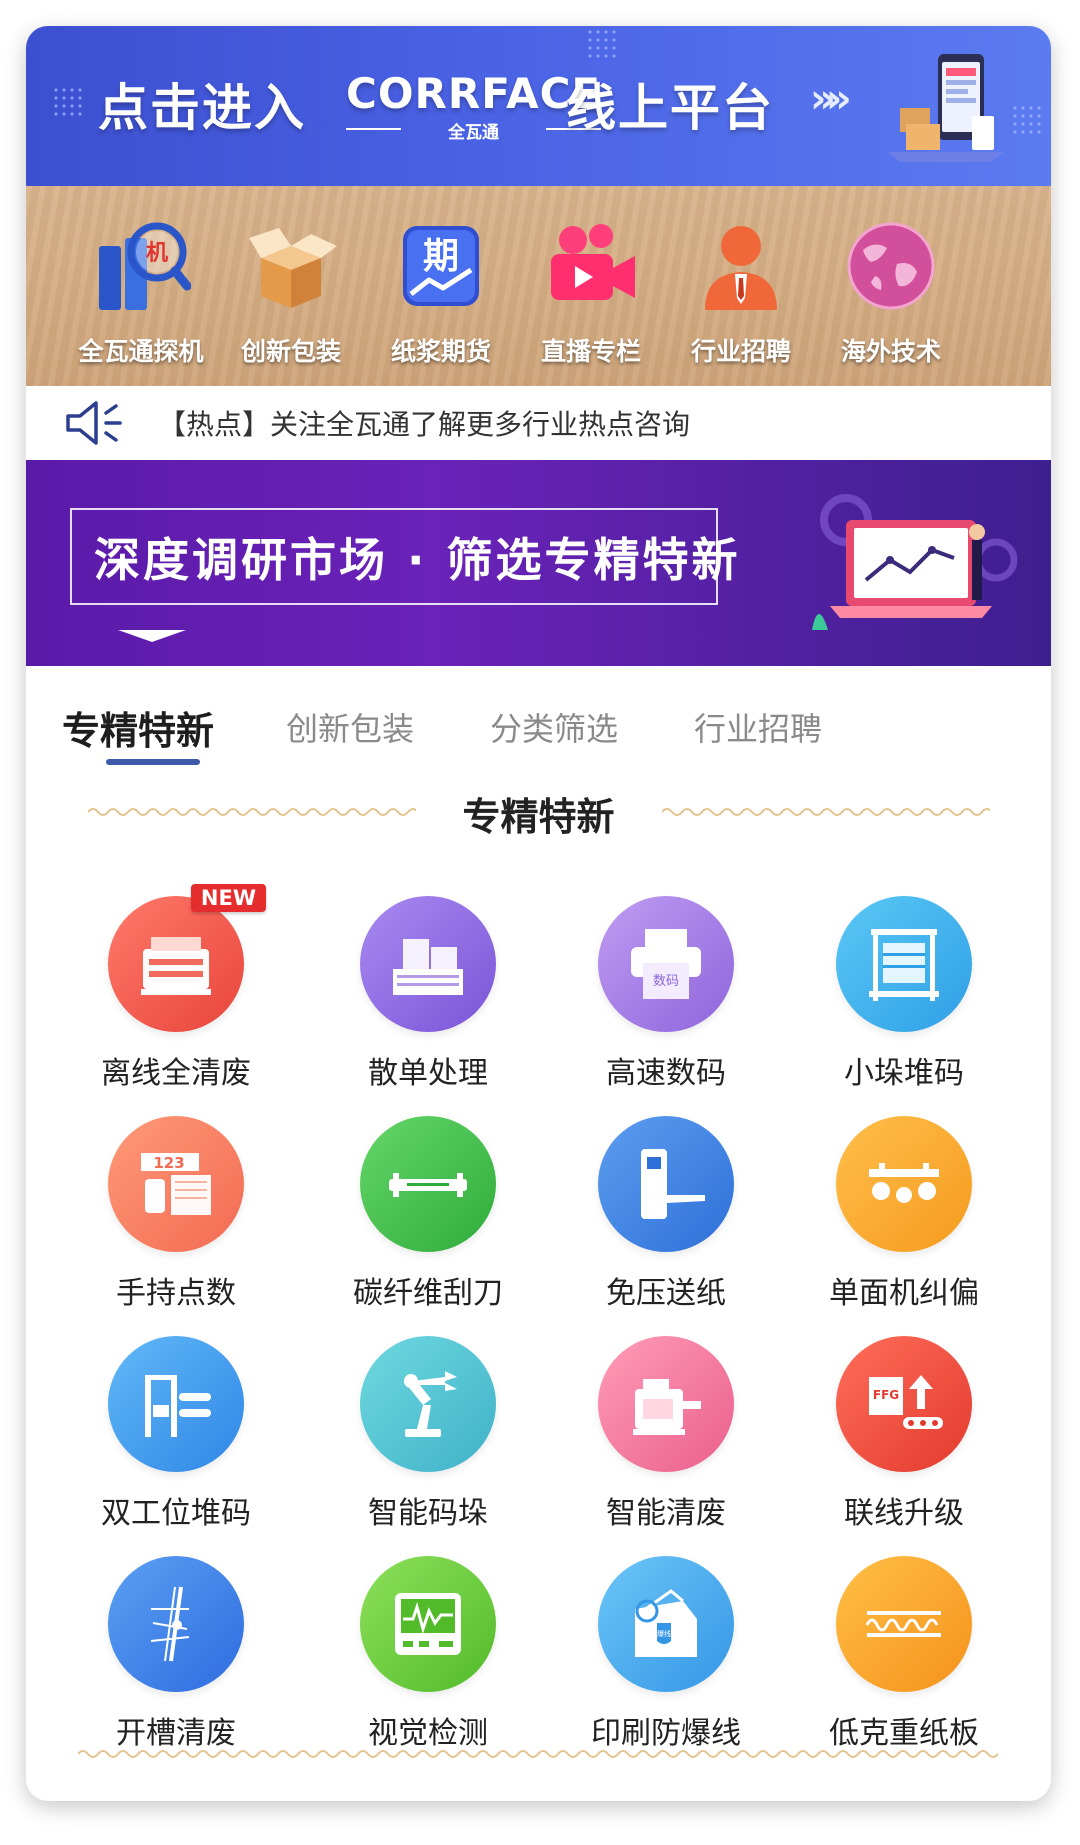  I want to click on promo-frame: 深度调研市场 · 筛选专精特新, so click(404, 556).